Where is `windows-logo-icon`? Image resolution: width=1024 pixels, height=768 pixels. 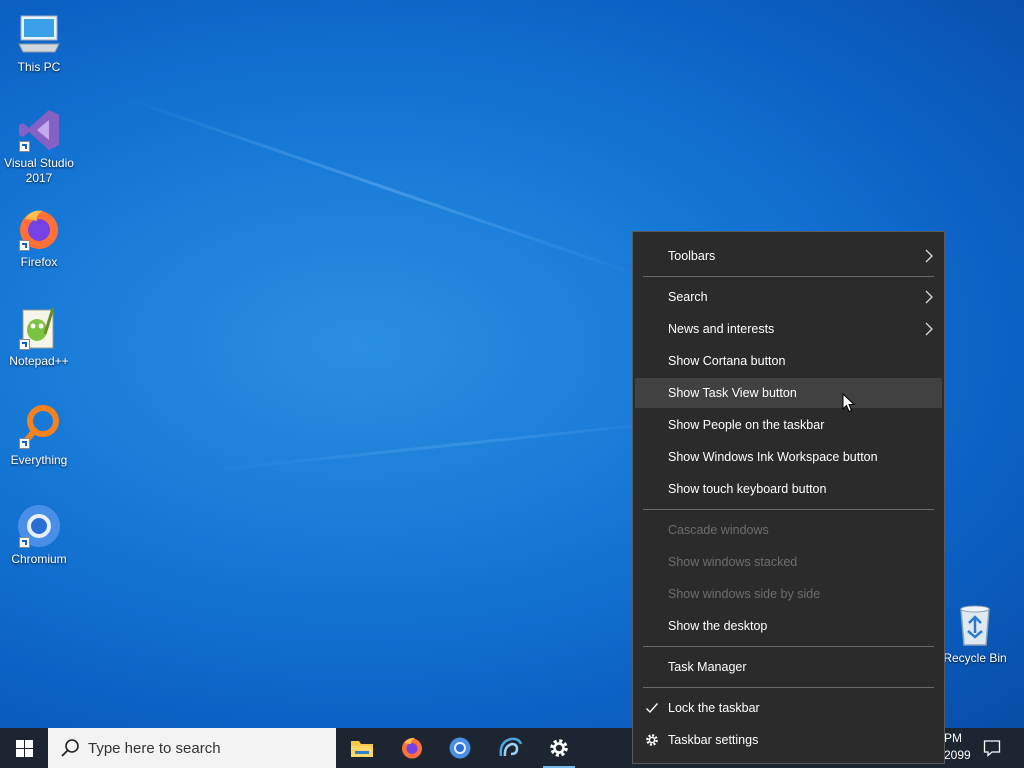 windows-logo-icon is located at coordinates (24, 748).